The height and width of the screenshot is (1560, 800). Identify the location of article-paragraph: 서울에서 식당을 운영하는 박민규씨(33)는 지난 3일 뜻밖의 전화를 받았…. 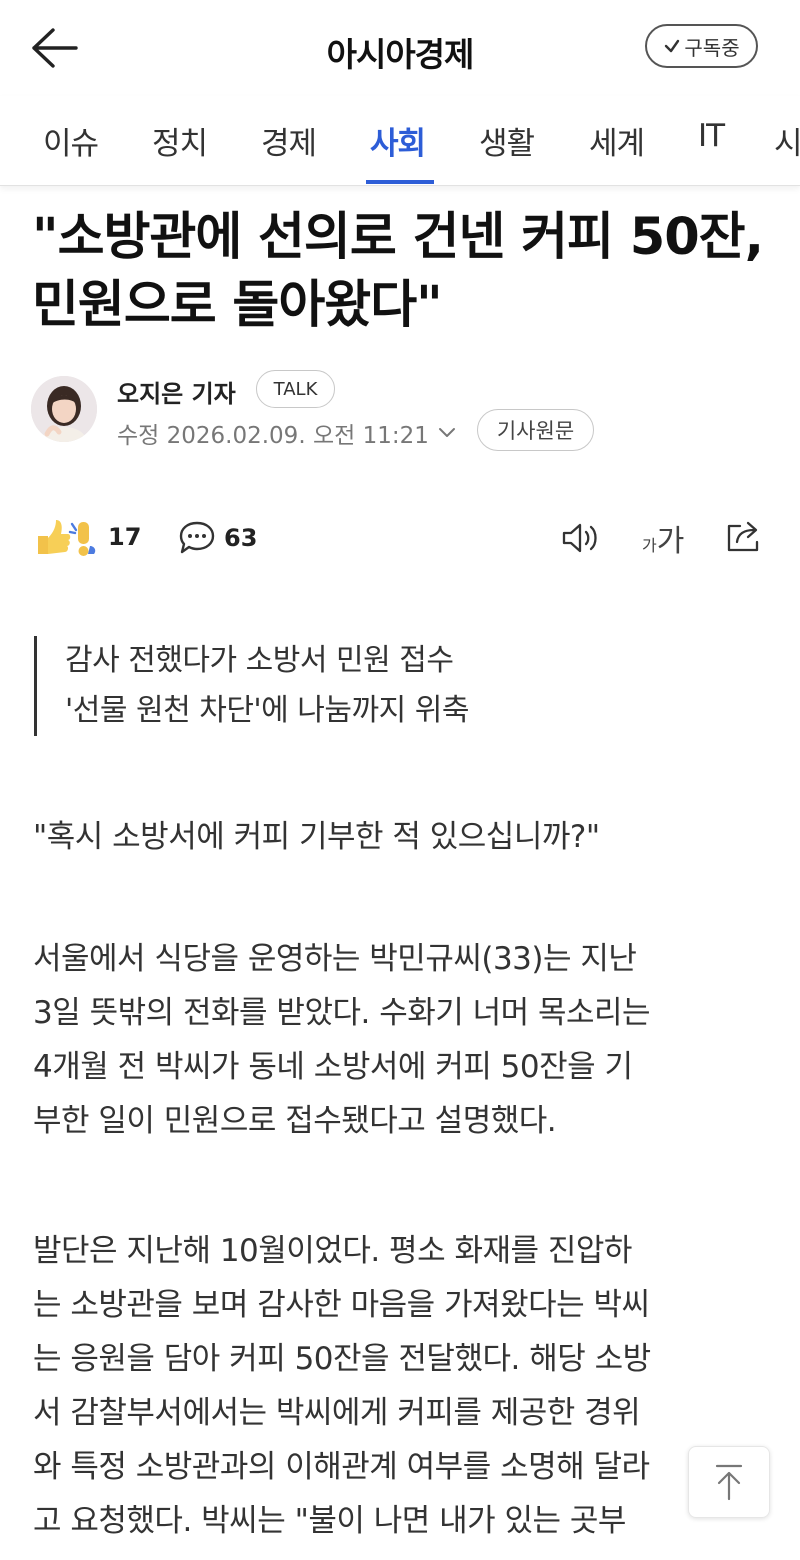
(403, 1040).